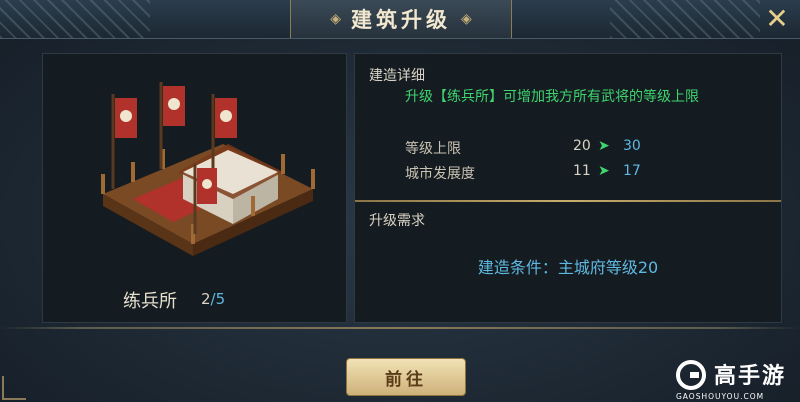 This screenshot has width=800, height=402. What do you see at coordinates (75, 19) in the screenshot?
I see `header-ornament-left` at bounding box center [75, 19].